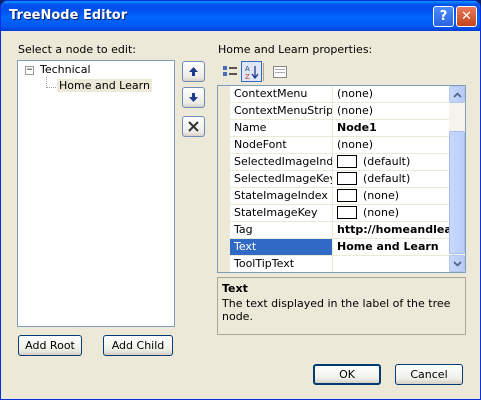 This screenshot has height=400, width=481. I want to click on scroll-up-button, so click(457, 94).